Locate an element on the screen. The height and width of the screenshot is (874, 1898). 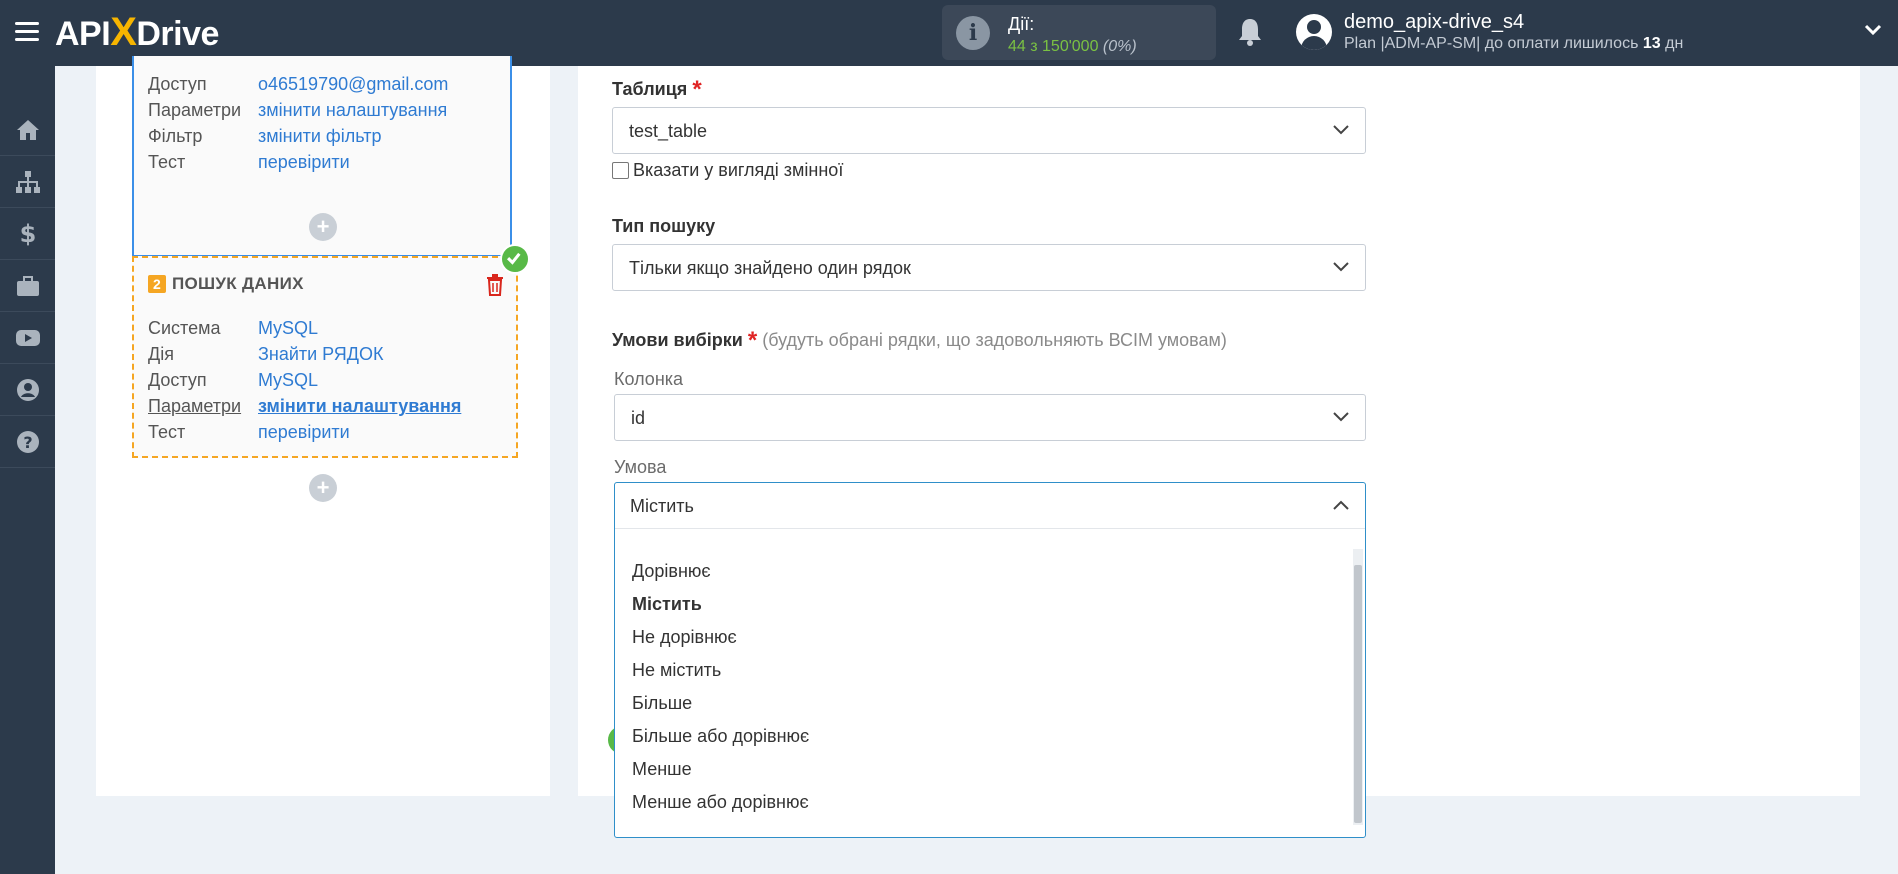
table-select-value: test_table is located at coordinates (668, 131).